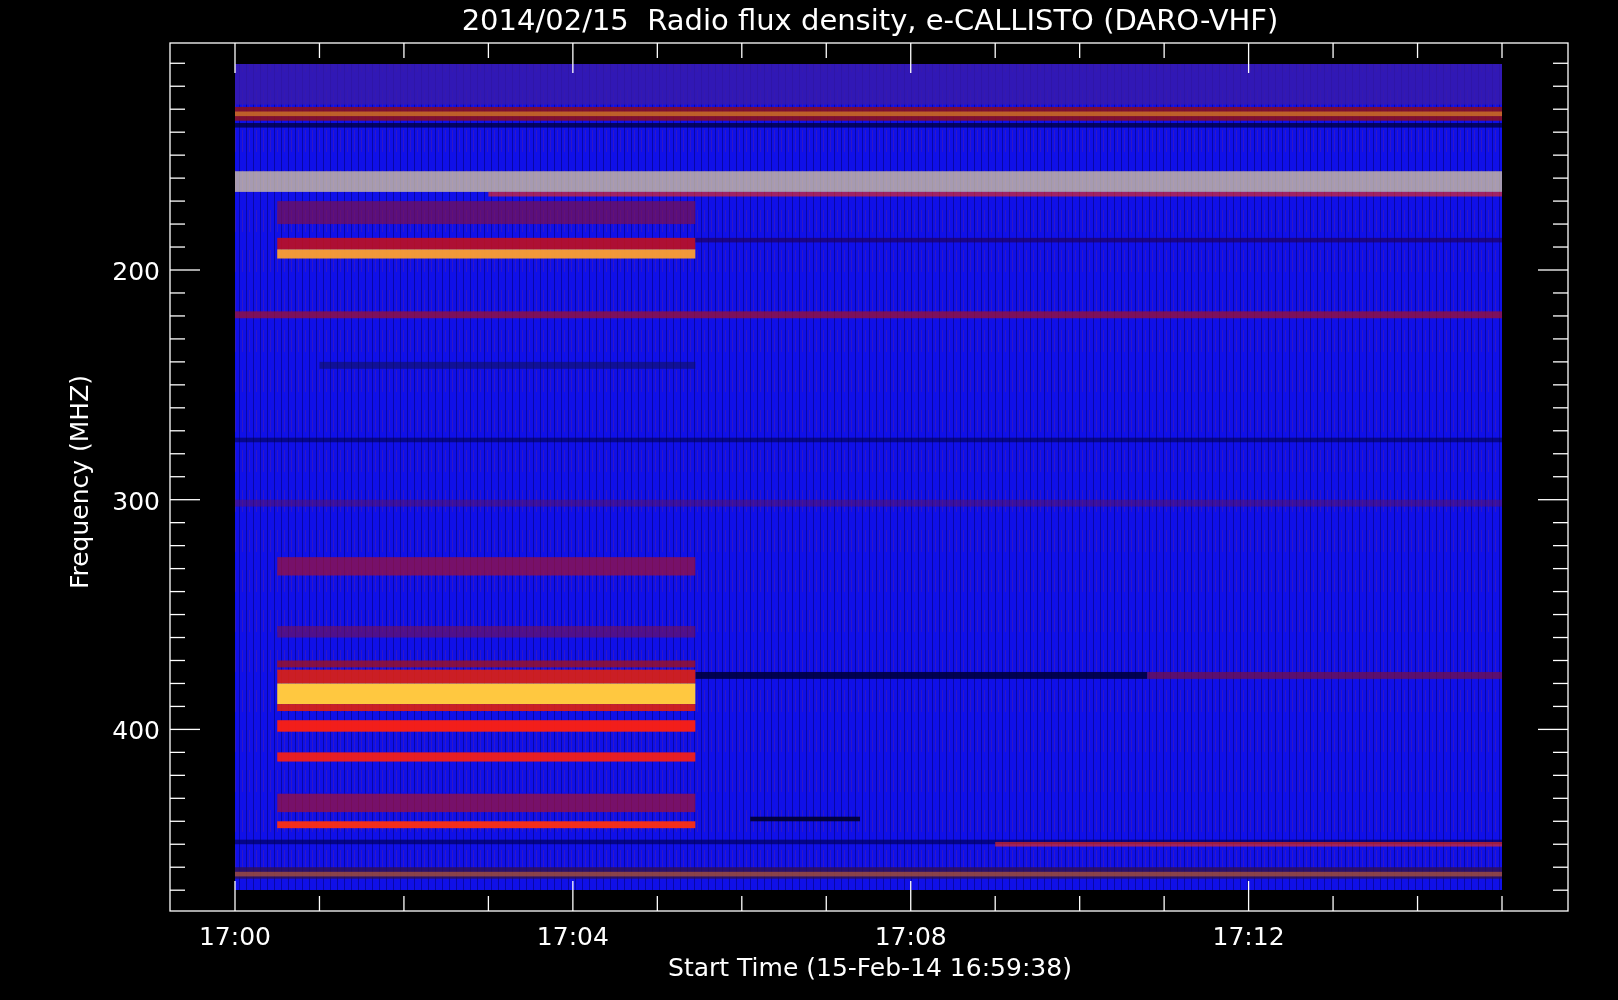 The height and width of the screenshot is (1000, 1618). I want to click on y-tick-label: 400, so click(136, 731).